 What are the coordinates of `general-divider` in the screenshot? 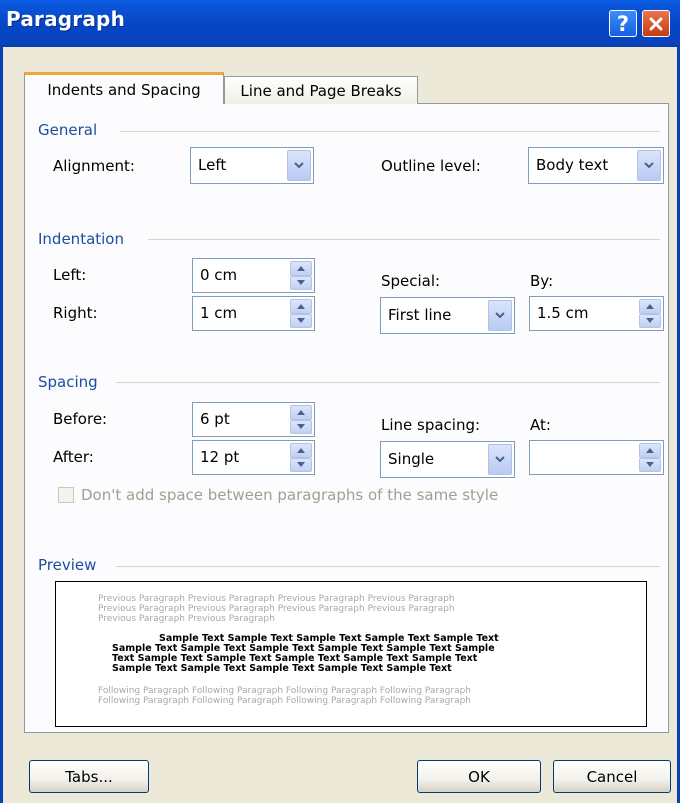 It's located at (390, 131).